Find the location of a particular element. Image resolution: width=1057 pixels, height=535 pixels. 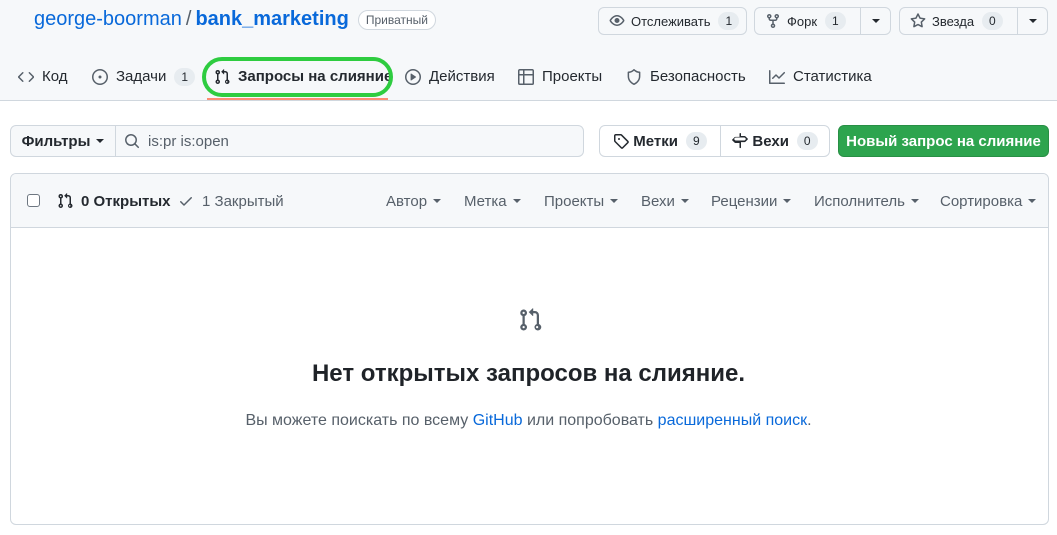

sort-label: Сортировка is located at coordinates (981, 201).